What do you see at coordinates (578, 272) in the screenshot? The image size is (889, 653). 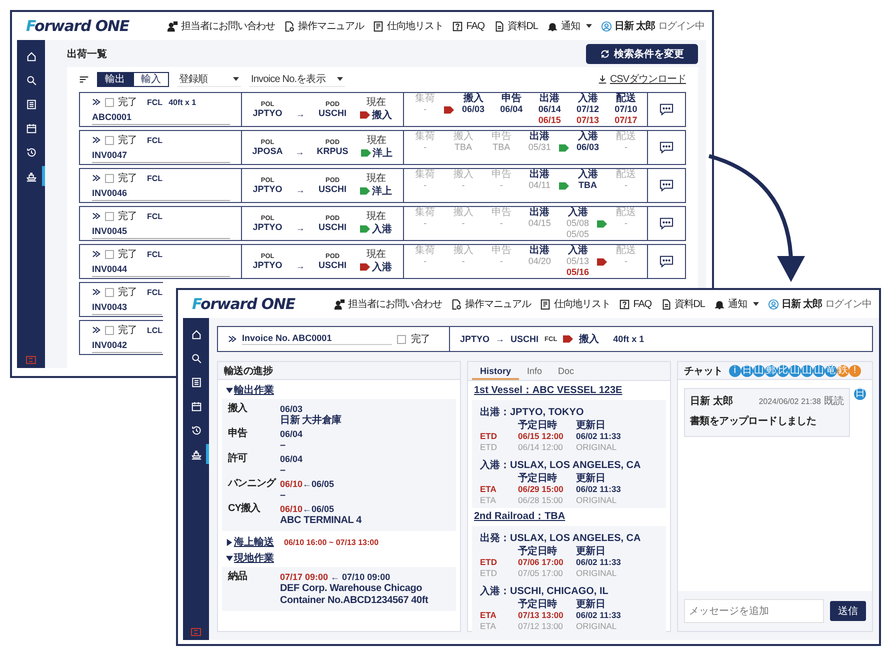 I see `stage-date: 05/16` at bounding box center [578, 272].